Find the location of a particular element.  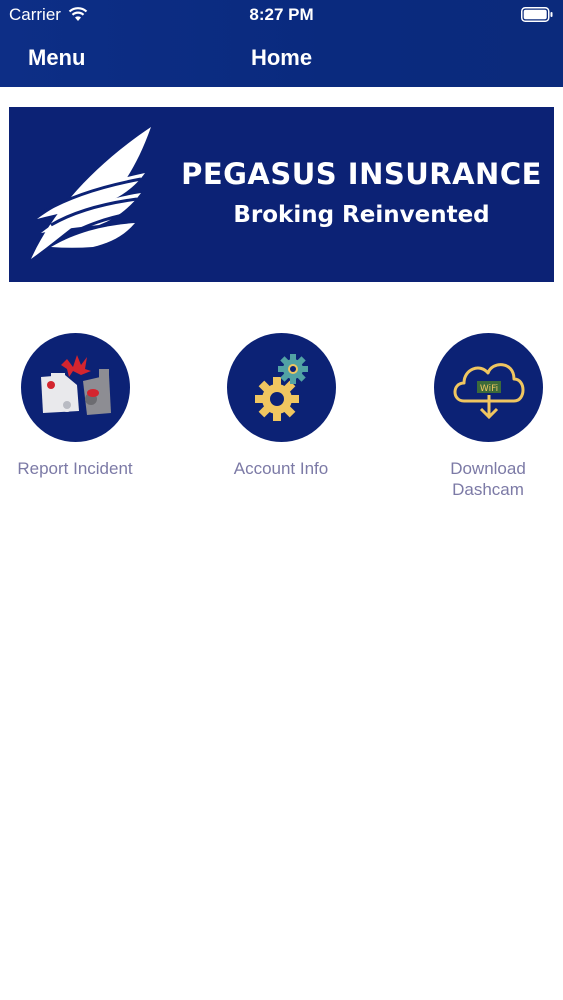

download-dashcam-tile: WiFi is located at coordinates (488, 387).